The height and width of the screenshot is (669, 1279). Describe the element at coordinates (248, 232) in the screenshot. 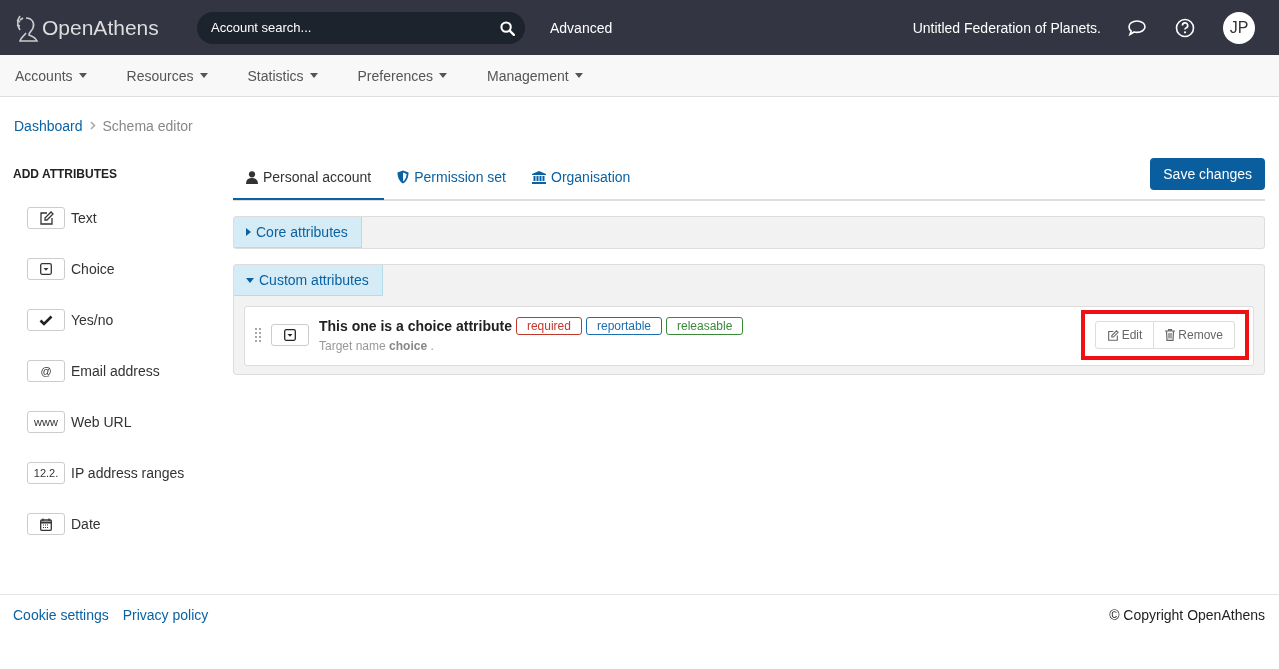

I see `caret-right-icon` at that location.